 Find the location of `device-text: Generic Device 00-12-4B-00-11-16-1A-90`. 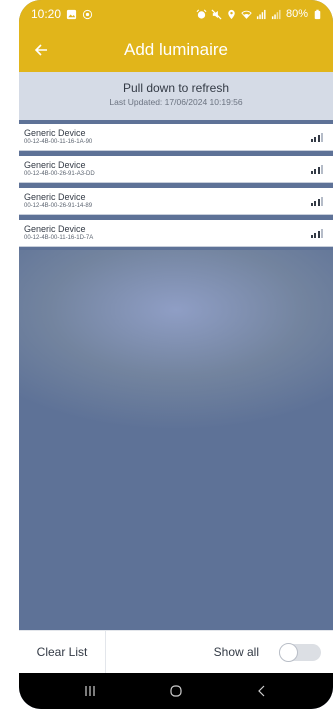

device-text: Generic Device 00-12-4B-00-11-16-1A-90 is located at coordinates (167, 137).